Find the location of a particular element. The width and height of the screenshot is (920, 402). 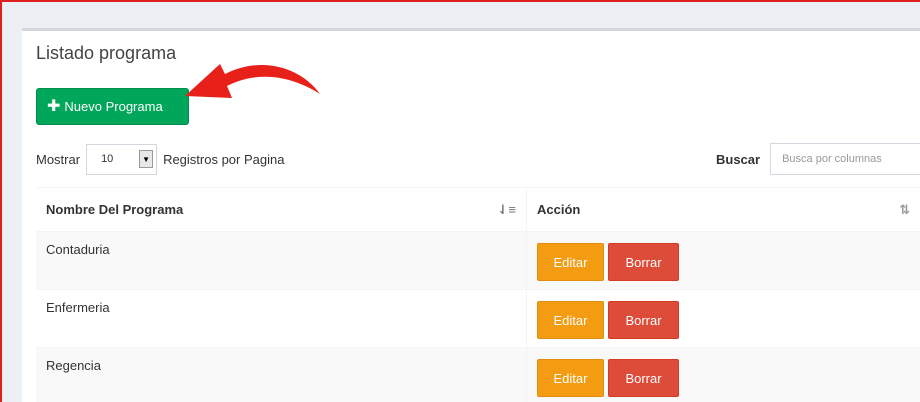

page-title: Listado programa is located at coordinates (106, 53).